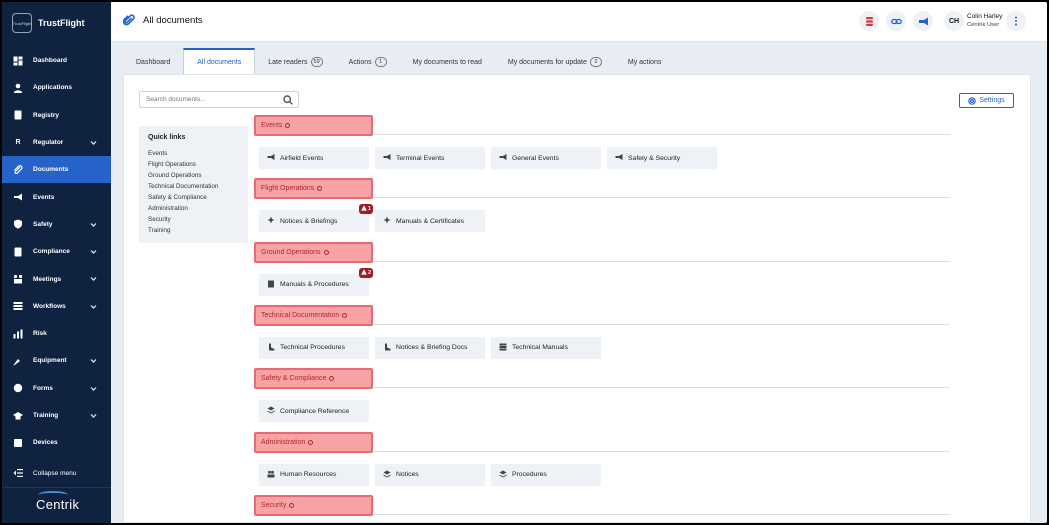 This screenshot has height=525, width=1049. What do you see at coordinates (654, 158) in the screenshot?
I see `folder-label: Safety & Security` at bounding box center [654, 158].